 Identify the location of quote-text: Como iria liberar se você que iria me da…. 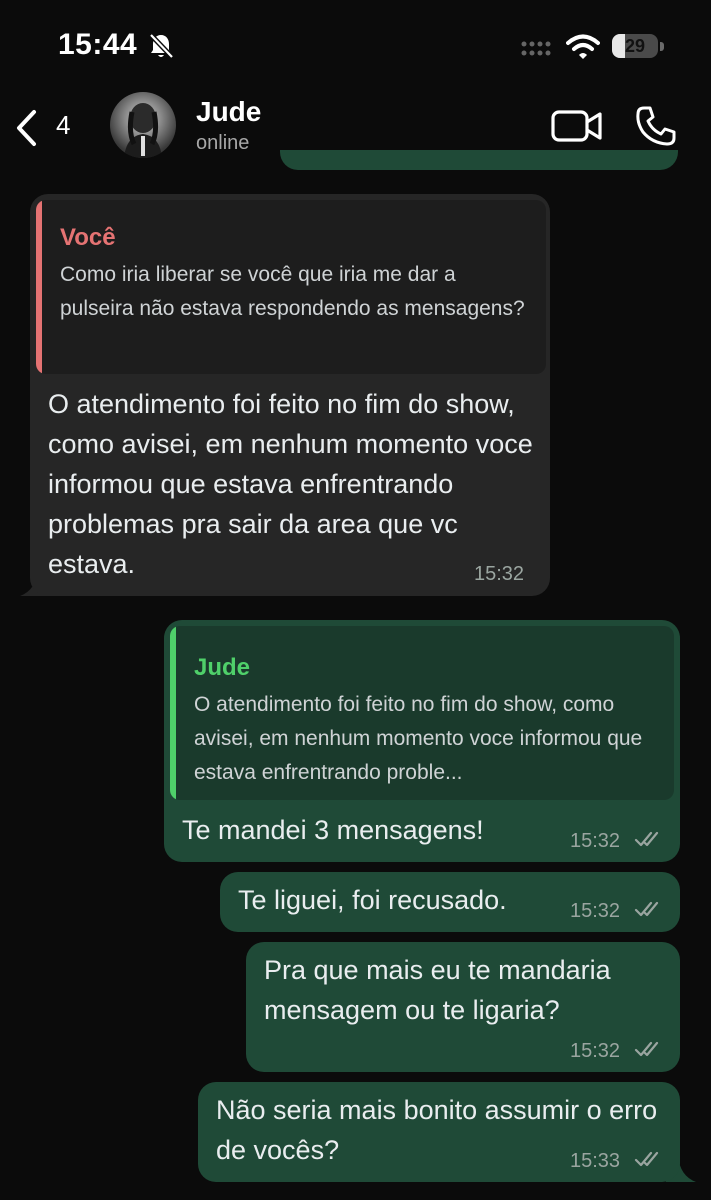
(292, 291).